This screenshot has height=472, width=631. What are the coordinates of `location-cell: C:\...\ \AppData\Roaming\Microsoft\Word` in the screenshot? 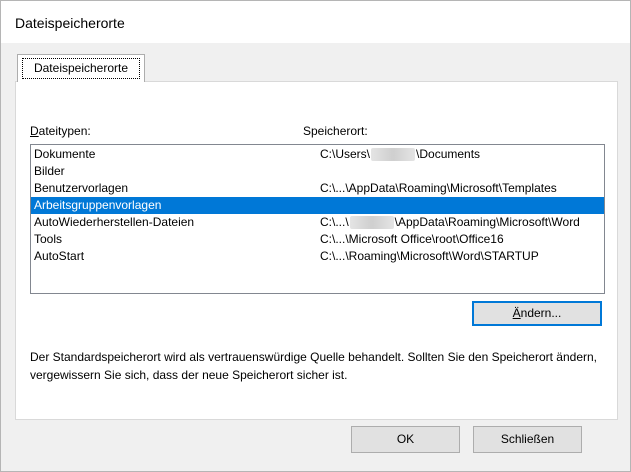 It's located at (450, 222).